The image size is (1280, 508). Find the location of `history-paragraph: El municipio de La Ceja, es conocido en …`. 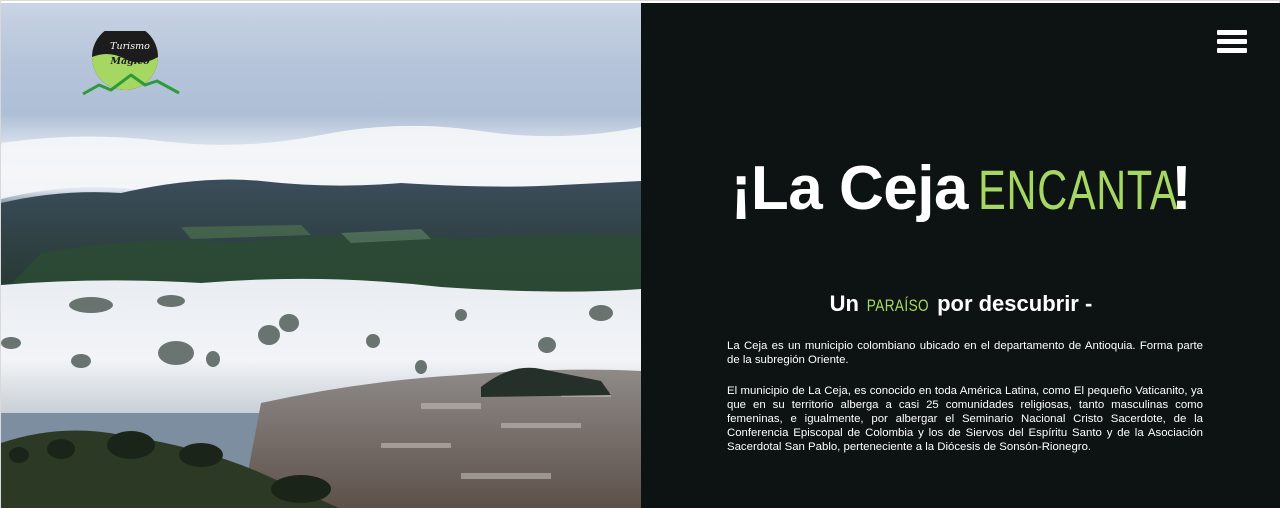

history-paragraph: El municipio de La Ceja, es conocido en … is located at coordinates (965, 419).